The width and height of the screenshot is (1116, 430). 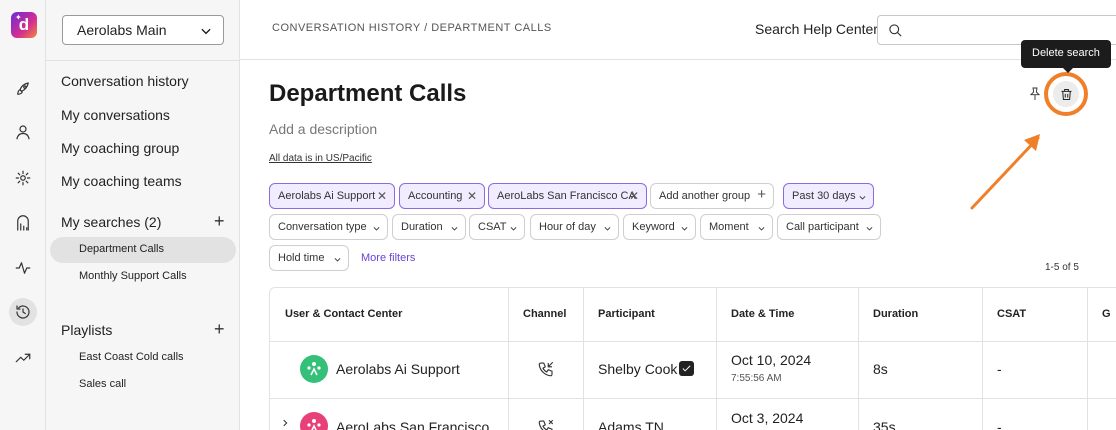 I want to click on filter-dropdown-label: CSAT, so click(x=492, y=227).